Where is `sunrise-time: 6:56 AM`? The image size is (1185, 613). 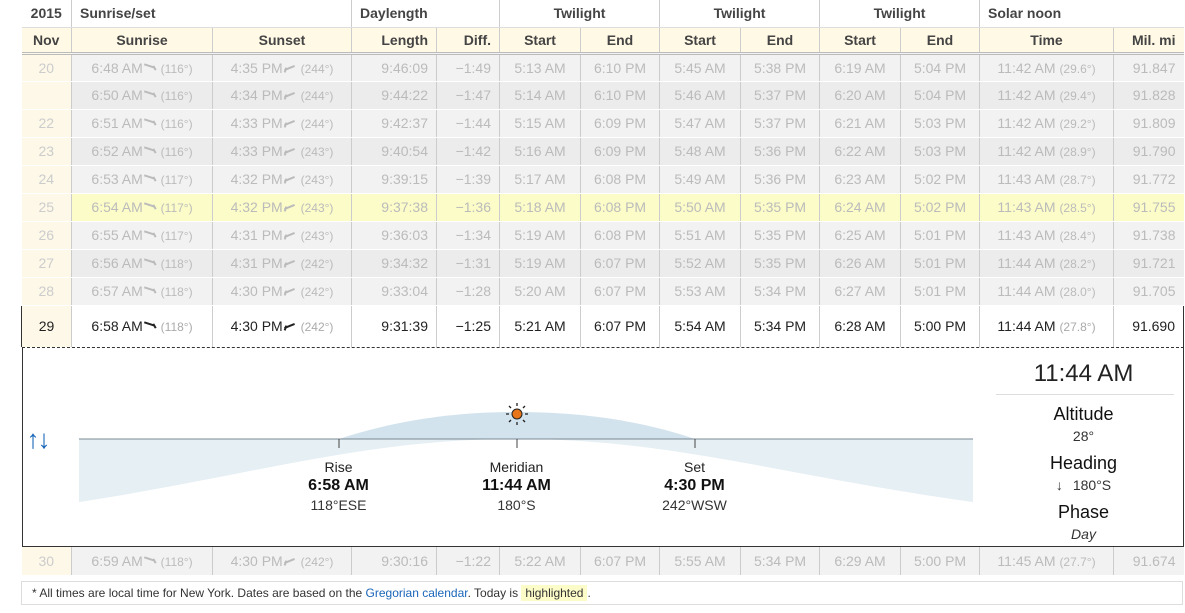 sunrise-time: 6:56 AM is located at coordinates (117, 263).